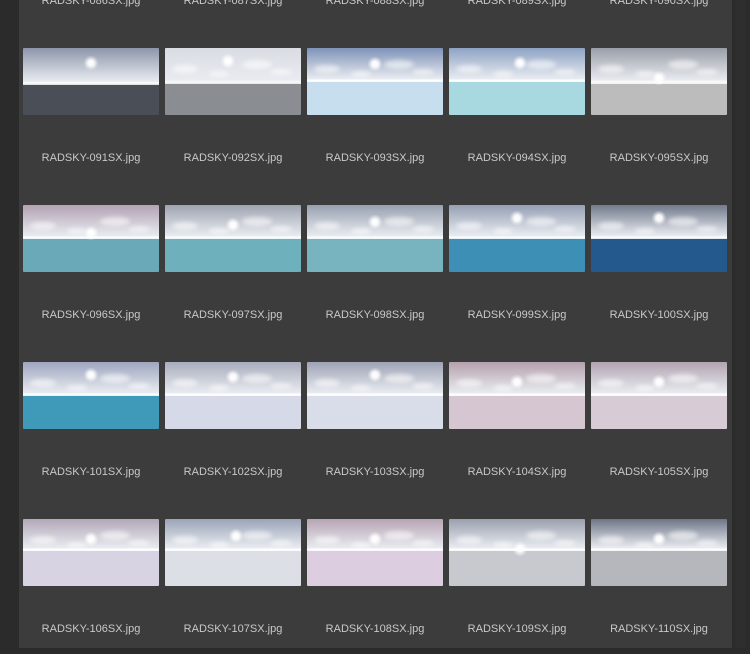 This screenshot has height=654, width=750. What do you see at coordinates (517, 440) in the screenshot?
I see `thumbnail-item: RADSKY-104SX.jpg` at bounding box center [517, 440].